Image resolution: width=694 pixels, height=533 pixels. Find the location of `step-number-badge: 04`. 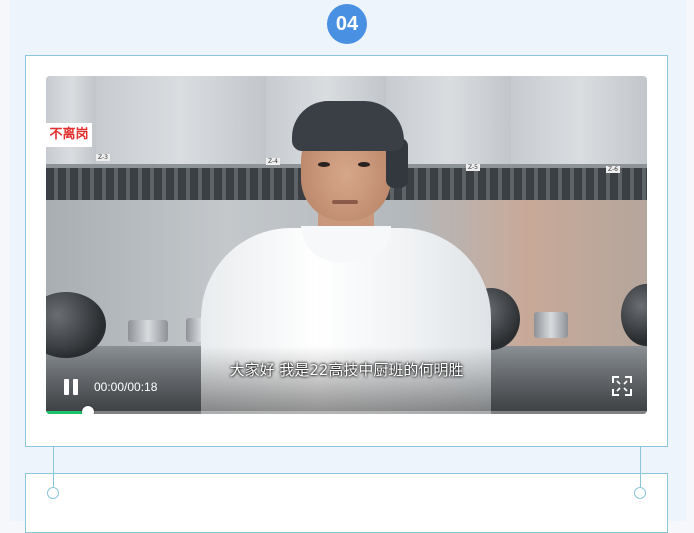

step-number-badge: 04 is located at coordinates (347, 24).